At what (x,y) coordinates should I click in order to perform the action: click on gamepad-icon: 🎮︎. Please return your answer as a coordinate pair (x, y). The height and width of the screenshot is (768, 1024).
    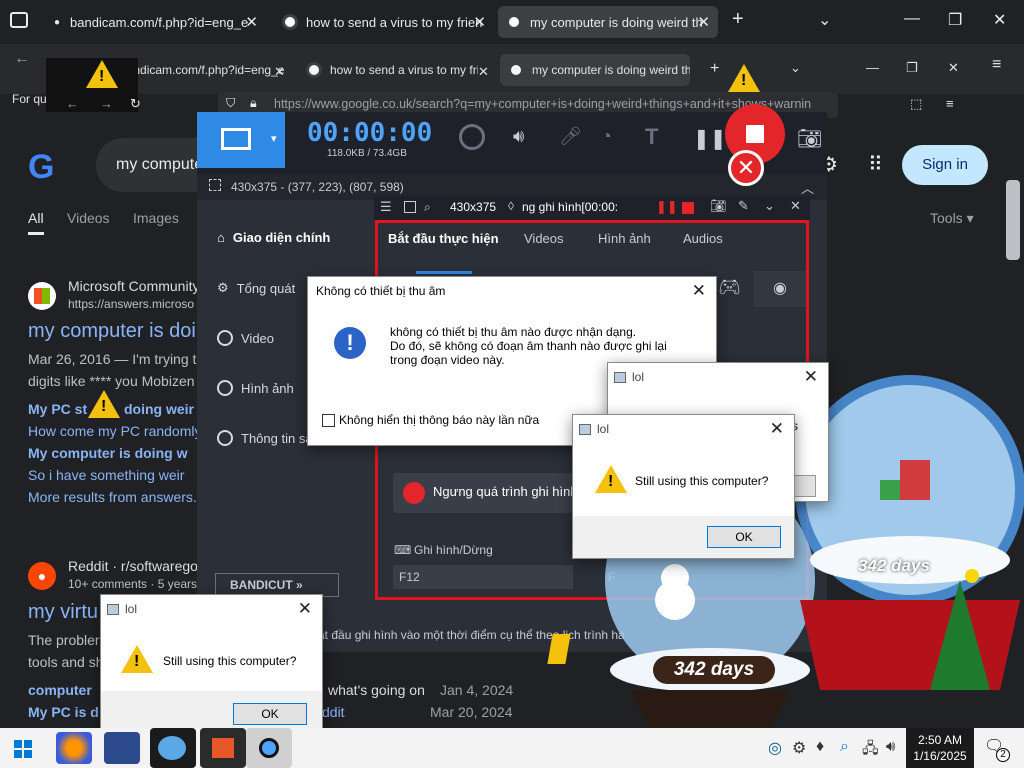
    Looking at the image, I should click on (729, 287).